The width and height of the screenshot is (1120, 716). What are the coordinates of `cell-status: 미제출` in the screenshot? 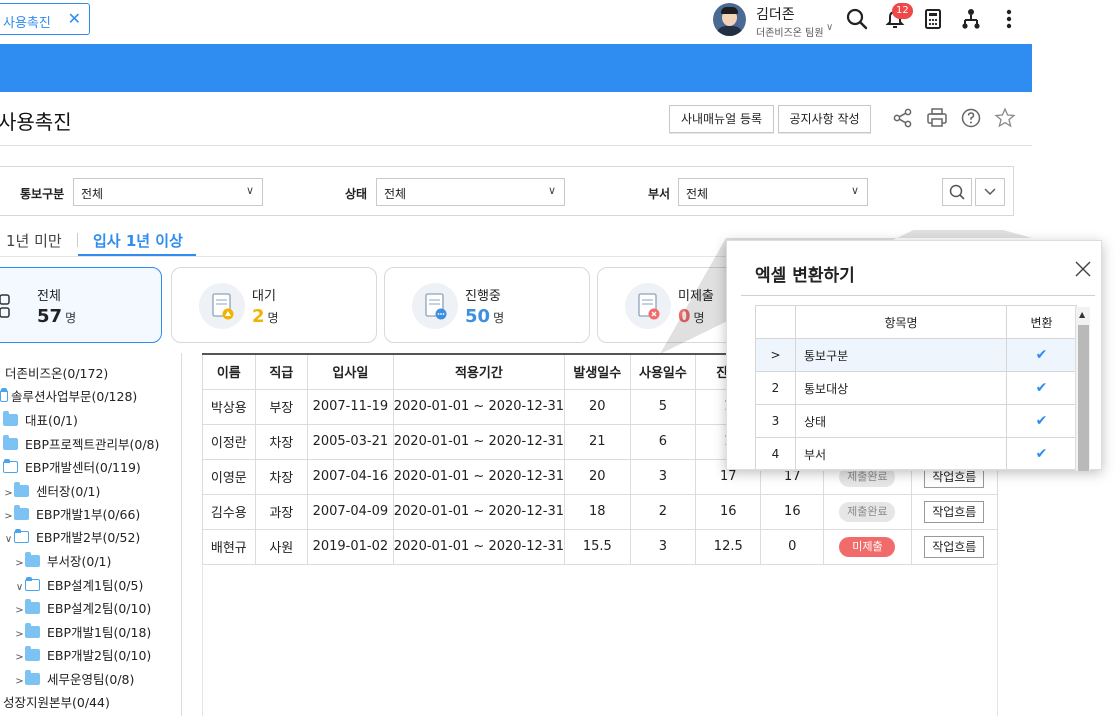 It's located at (867, 546).